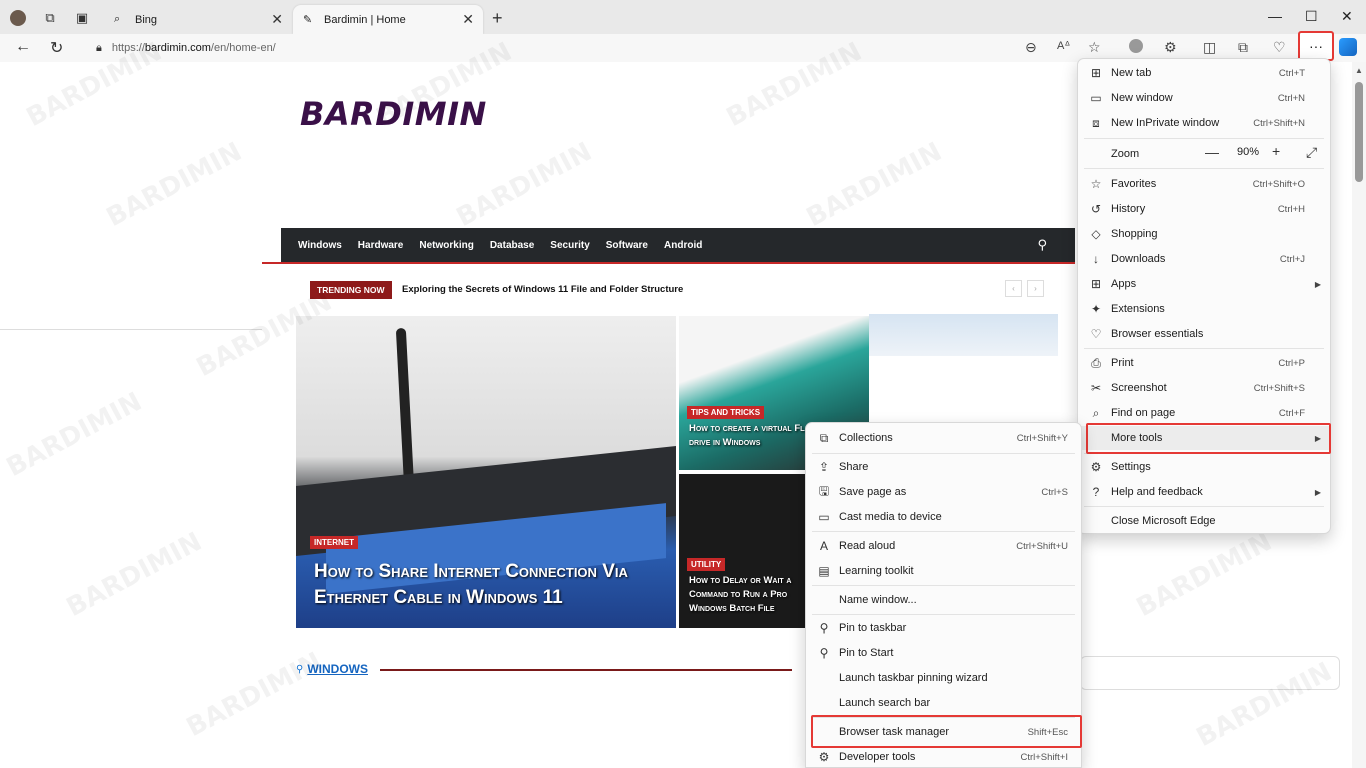 The width and height of the screenshot is (1366, 768). What do you see at coordinates (351, 290) in the screenshot?
I see `trending-badge: TRENDING NOW` at bounding box center [351, 290].